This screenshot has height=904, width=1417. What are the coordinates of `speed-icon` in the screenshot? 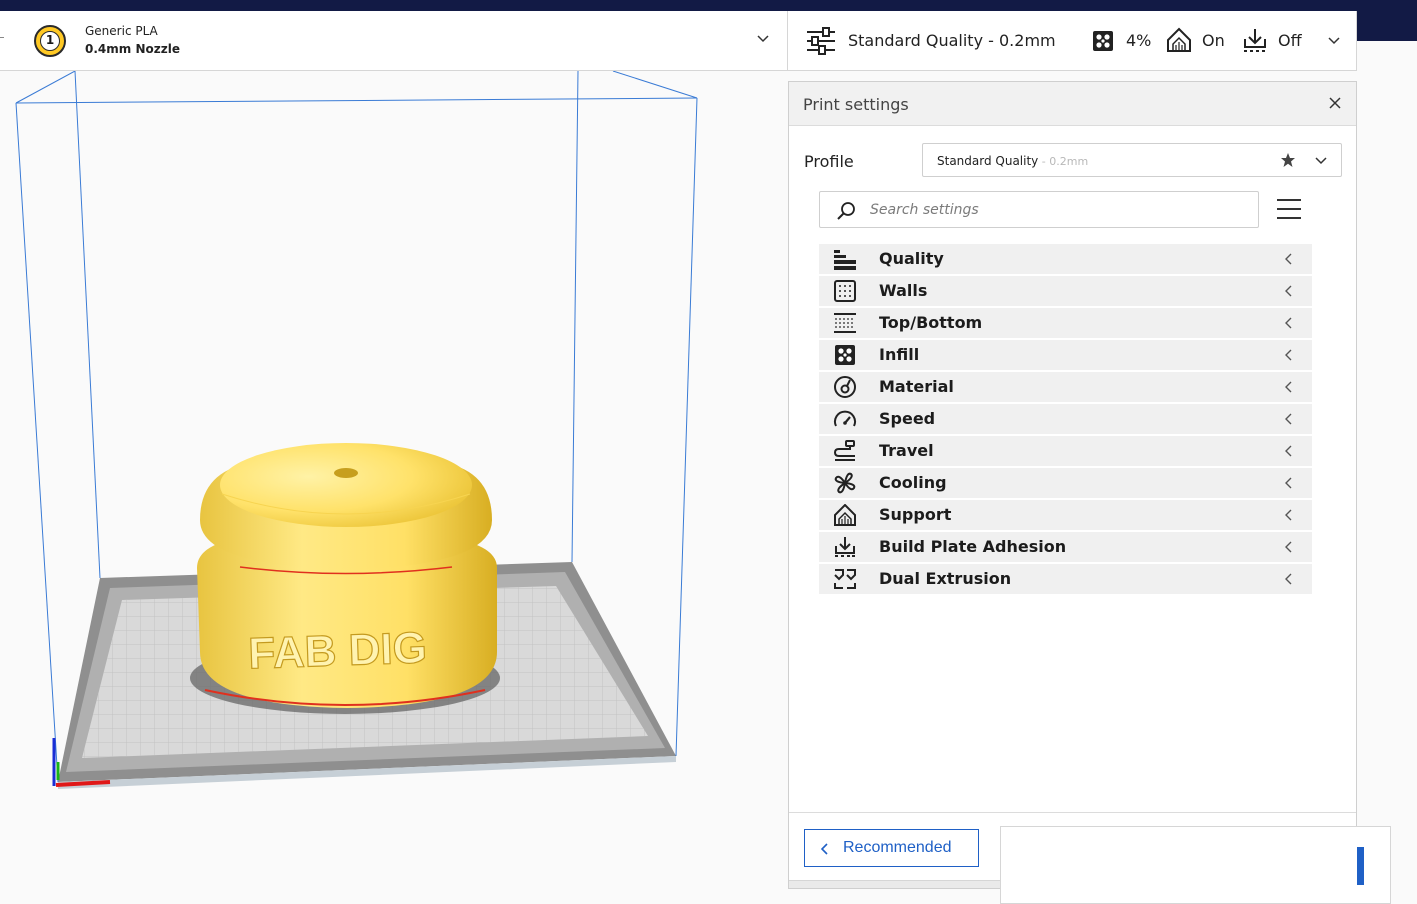 It's located at (845, 418).